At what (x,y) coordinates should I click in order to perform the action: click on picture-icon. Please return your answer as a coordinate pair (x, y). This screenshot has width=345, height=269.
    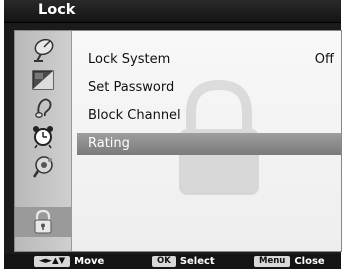
    Looking at the image, I should click on (43, 80).